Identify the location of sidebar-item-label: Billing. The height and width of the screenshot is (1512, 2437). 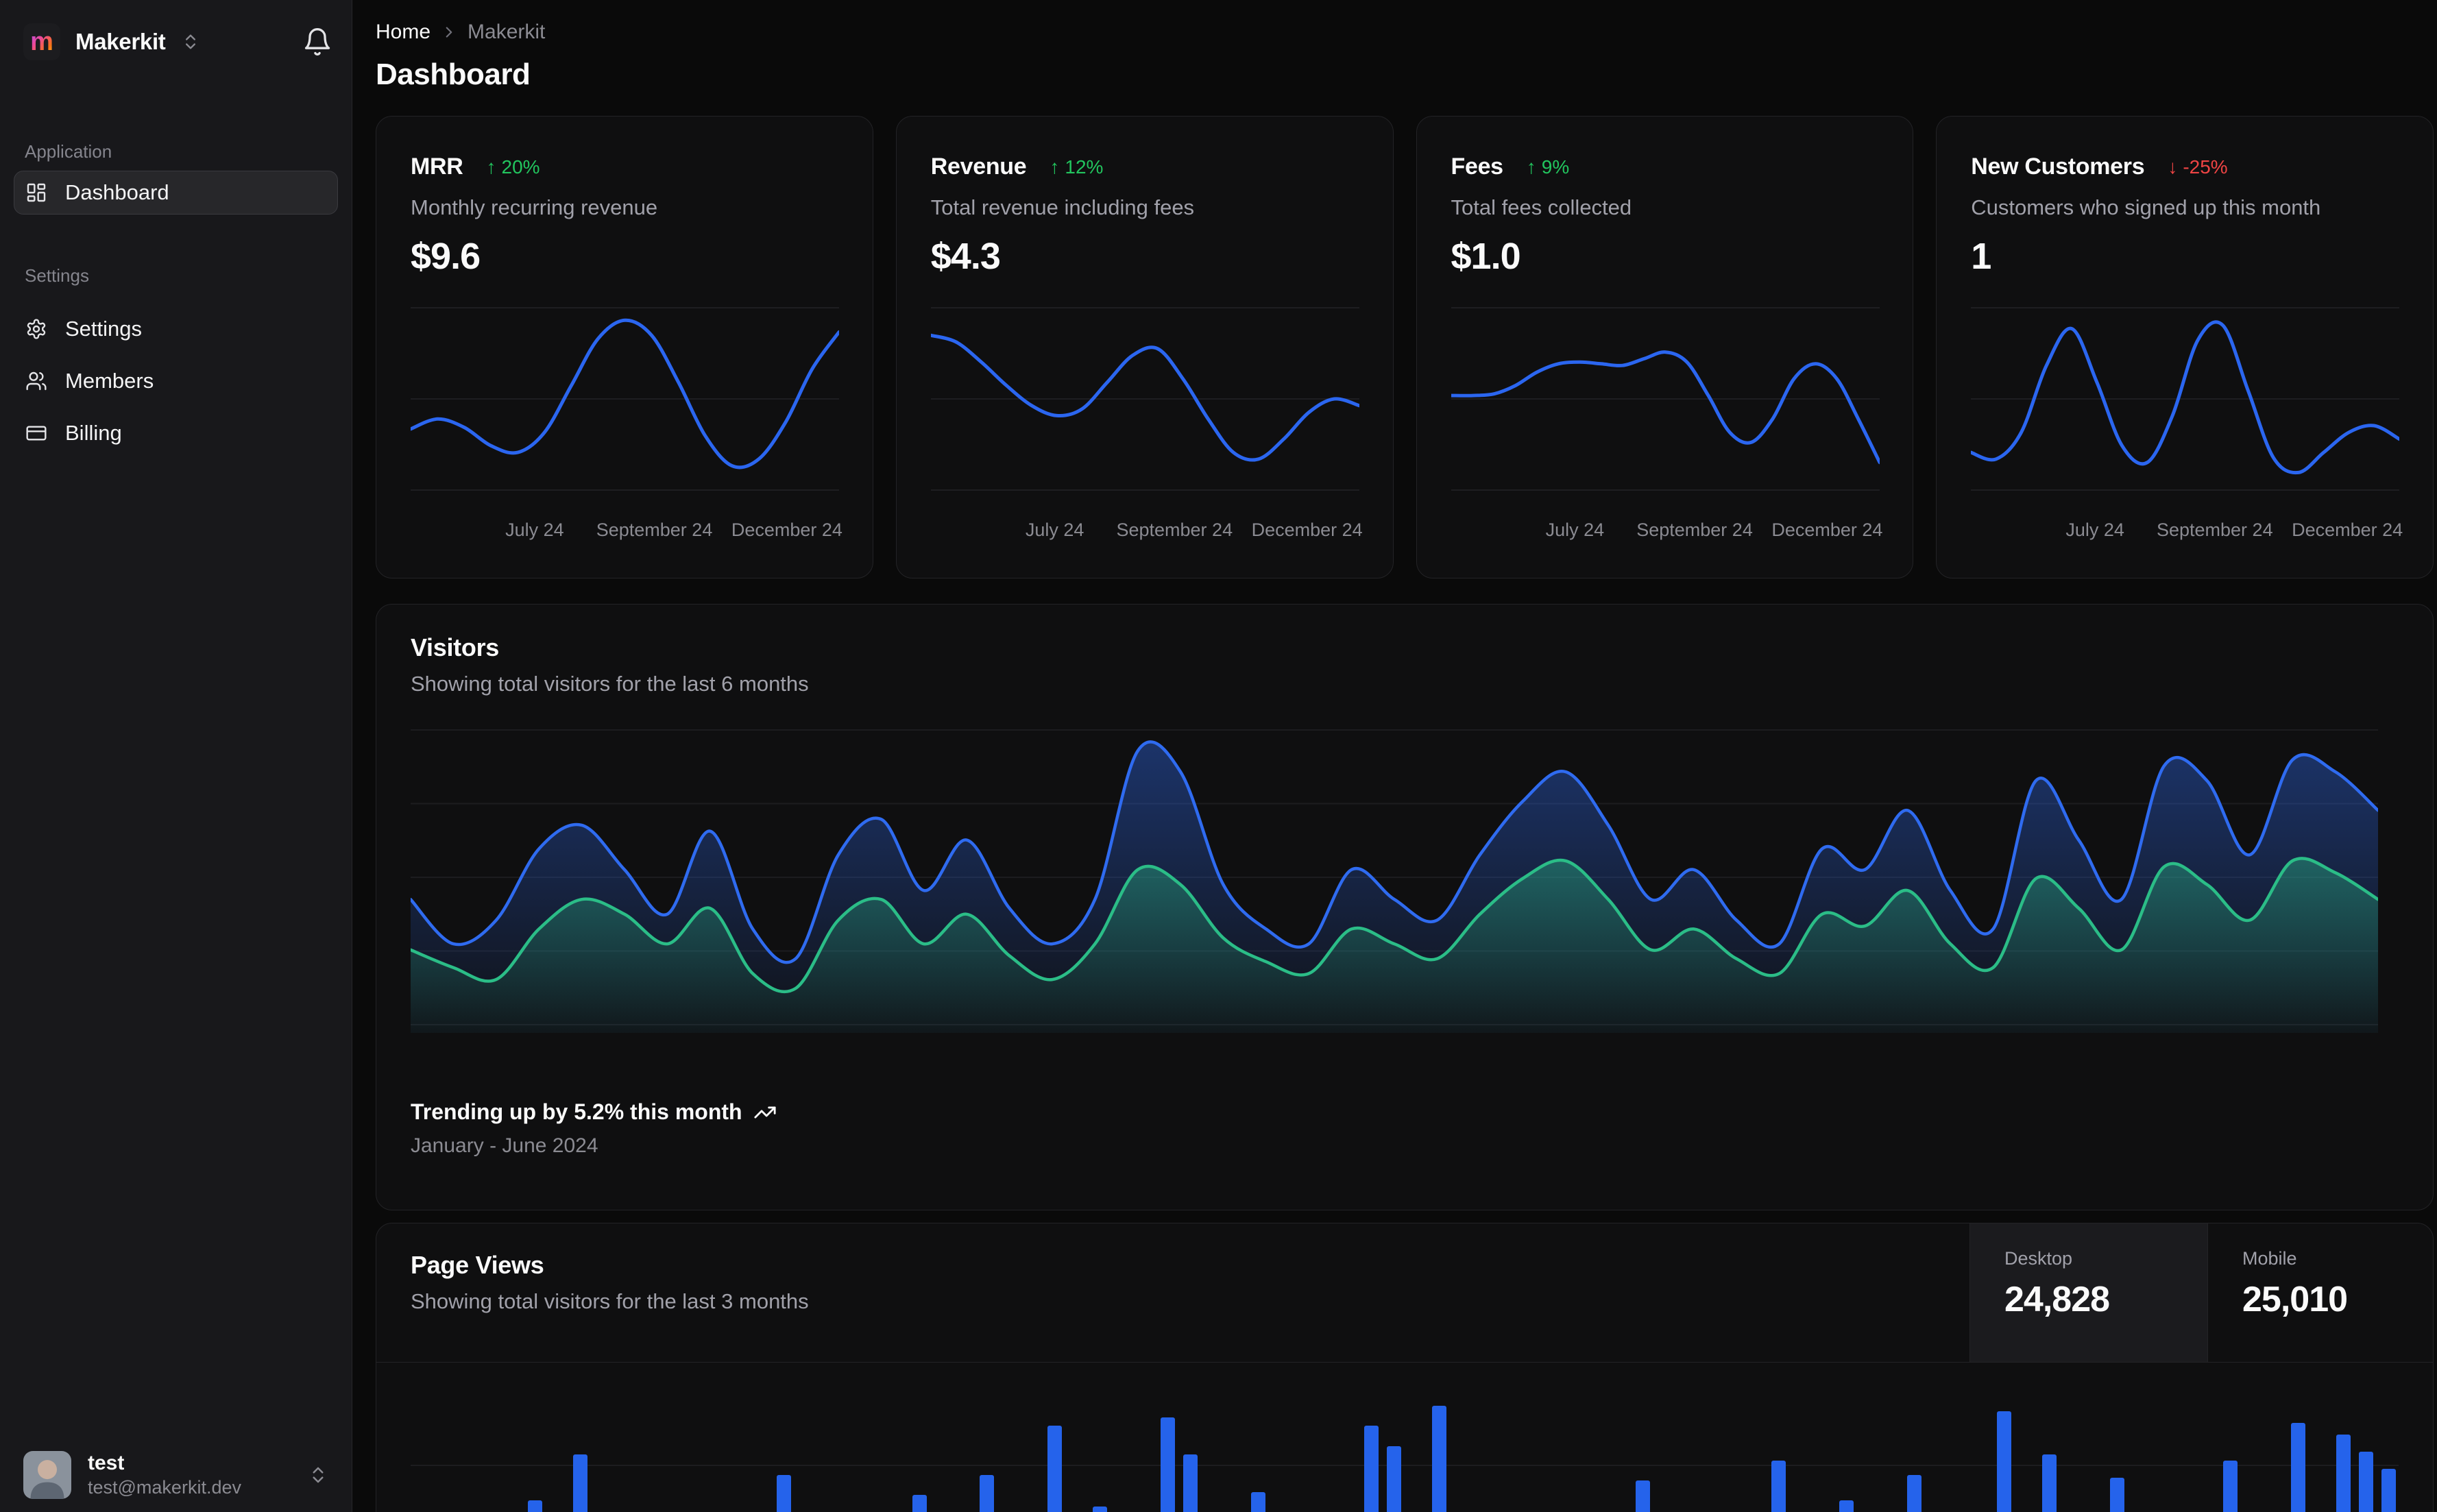
(94, 433).